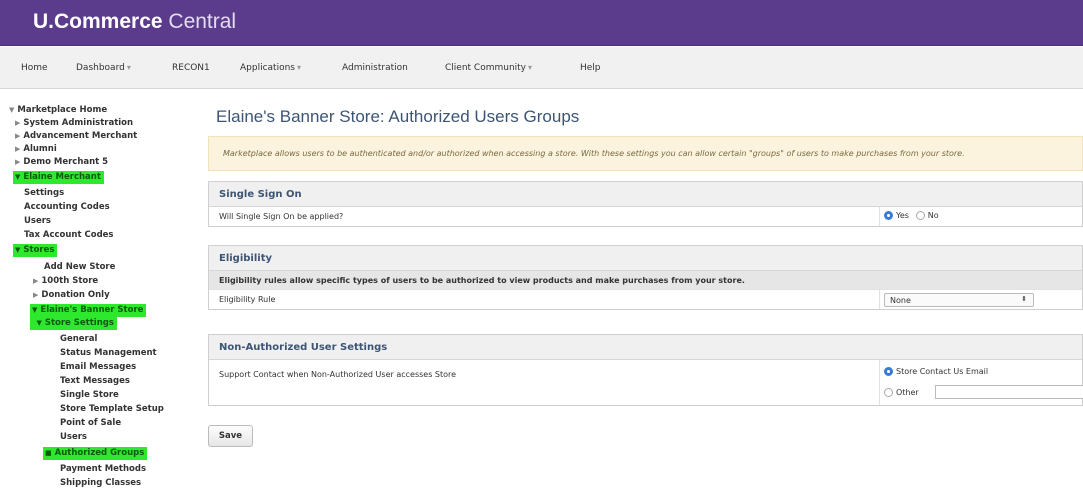  I want to click on panel-header: Non-Authorized User Settings, so click(645, 347).